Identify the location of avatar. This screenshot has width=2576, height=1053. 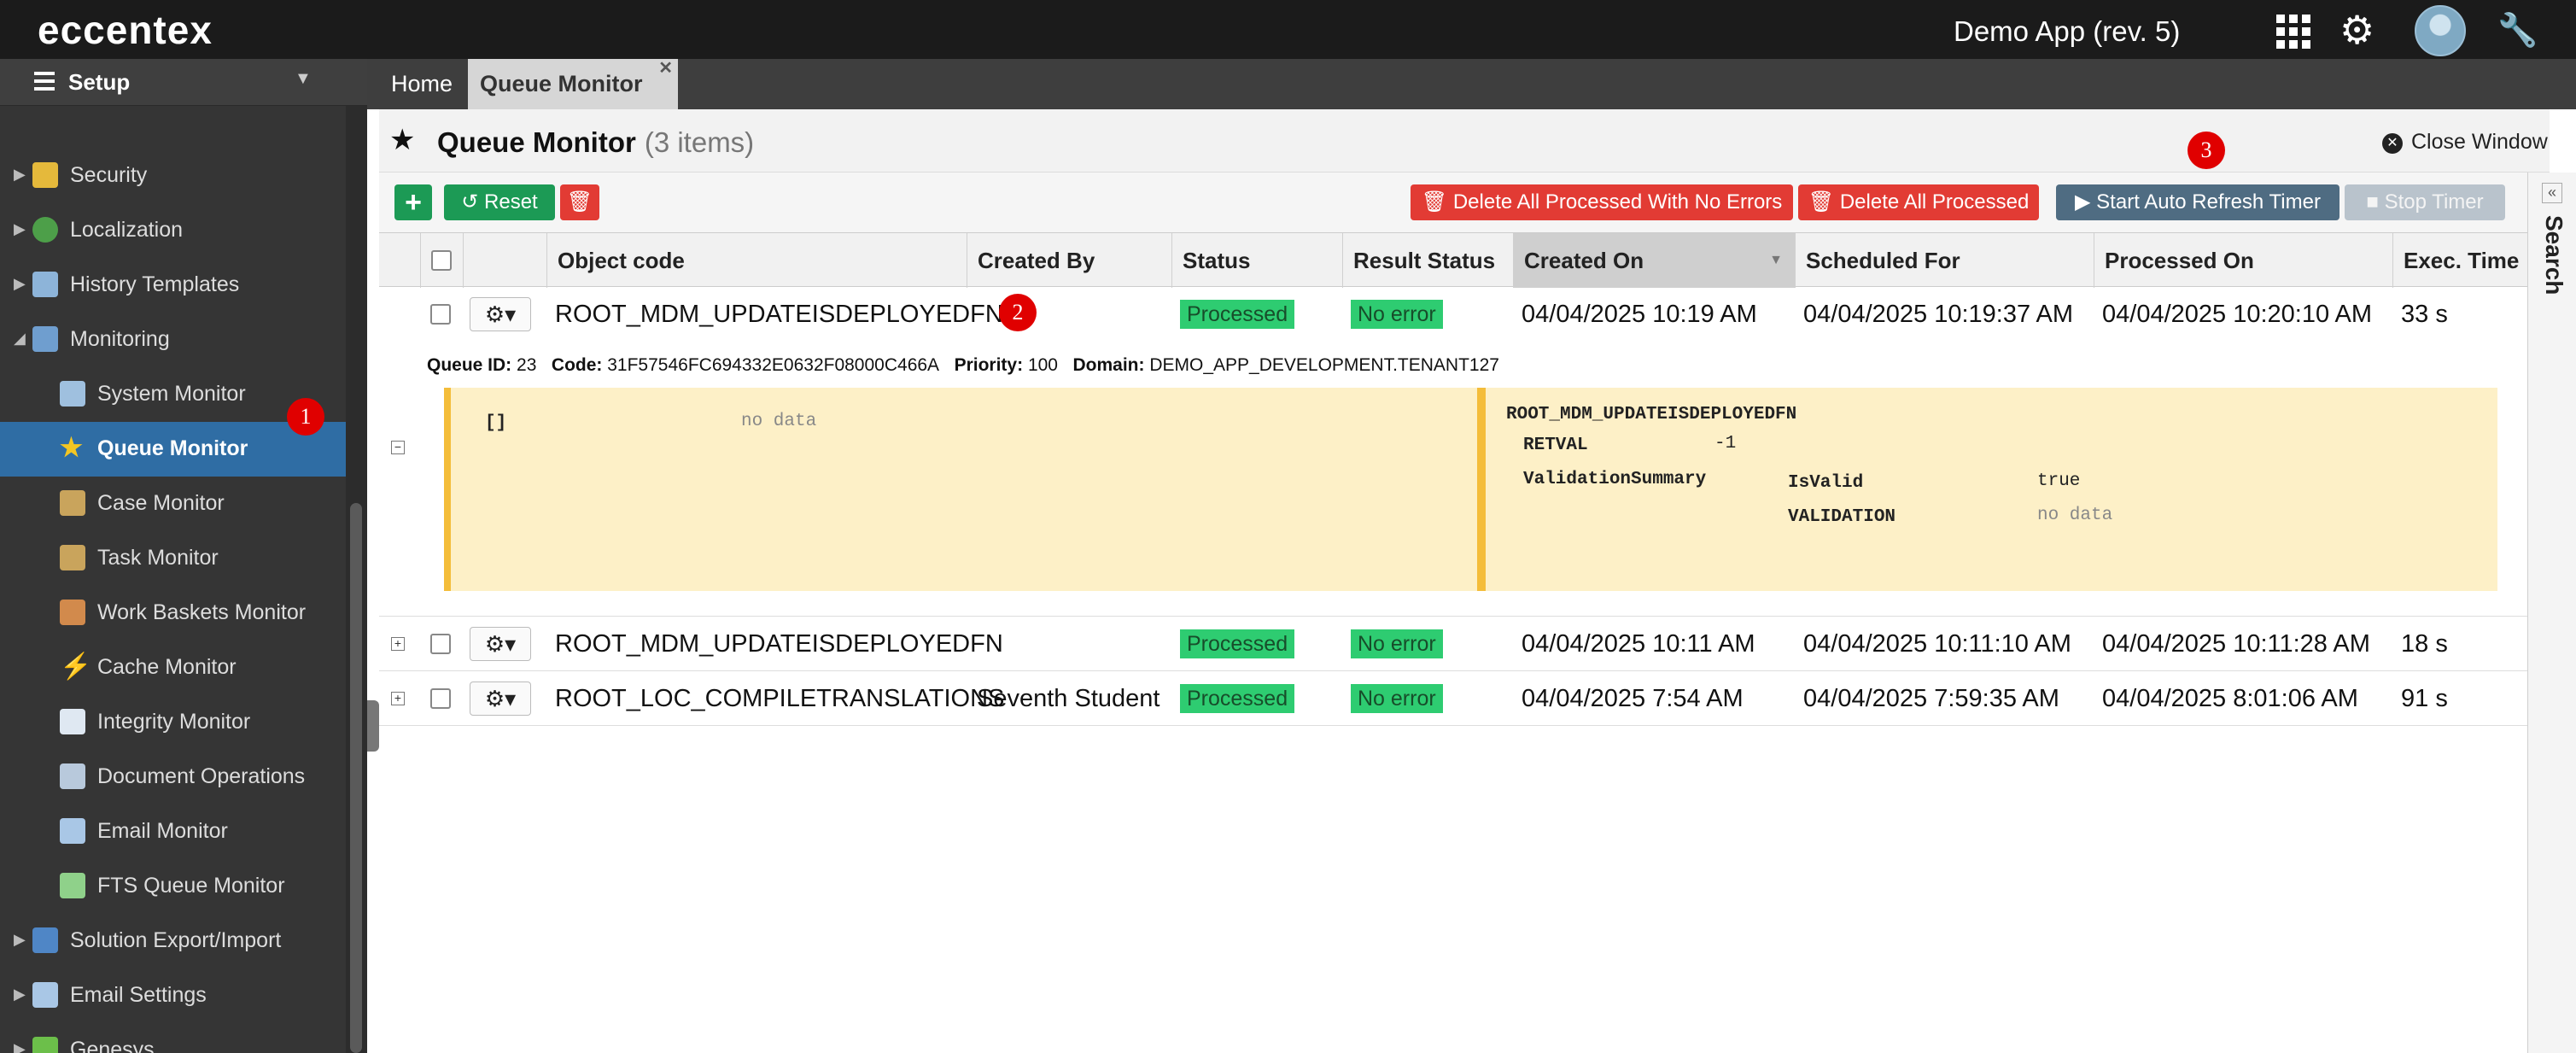
(2440, 30).